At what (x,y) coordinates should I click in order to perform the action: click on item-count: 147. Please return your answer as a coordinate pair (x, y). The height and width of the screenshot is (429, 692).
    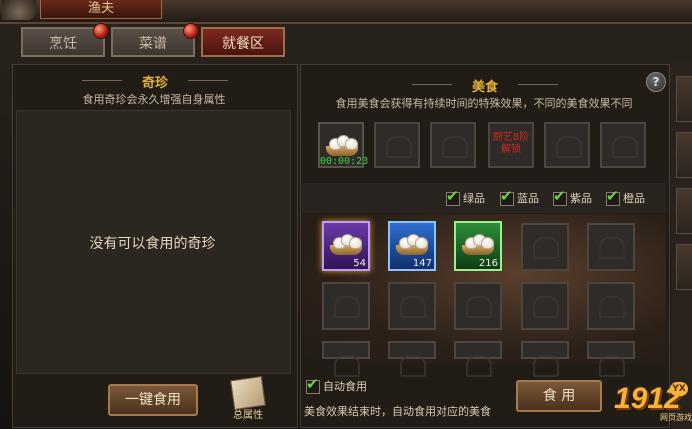
    Looking at the image, I should click on (422, 263).